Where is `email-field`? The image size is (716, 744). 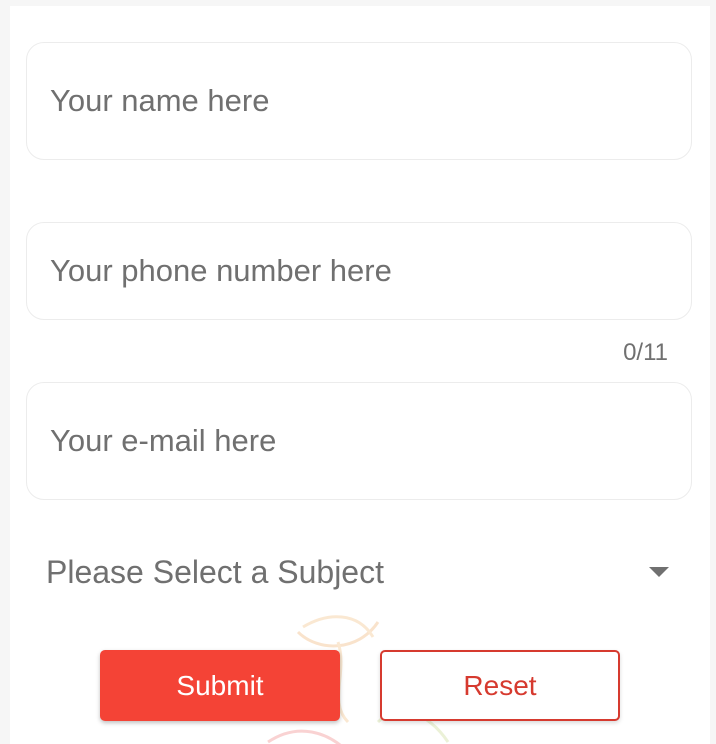
email-field is located at coordinates (359, 441).